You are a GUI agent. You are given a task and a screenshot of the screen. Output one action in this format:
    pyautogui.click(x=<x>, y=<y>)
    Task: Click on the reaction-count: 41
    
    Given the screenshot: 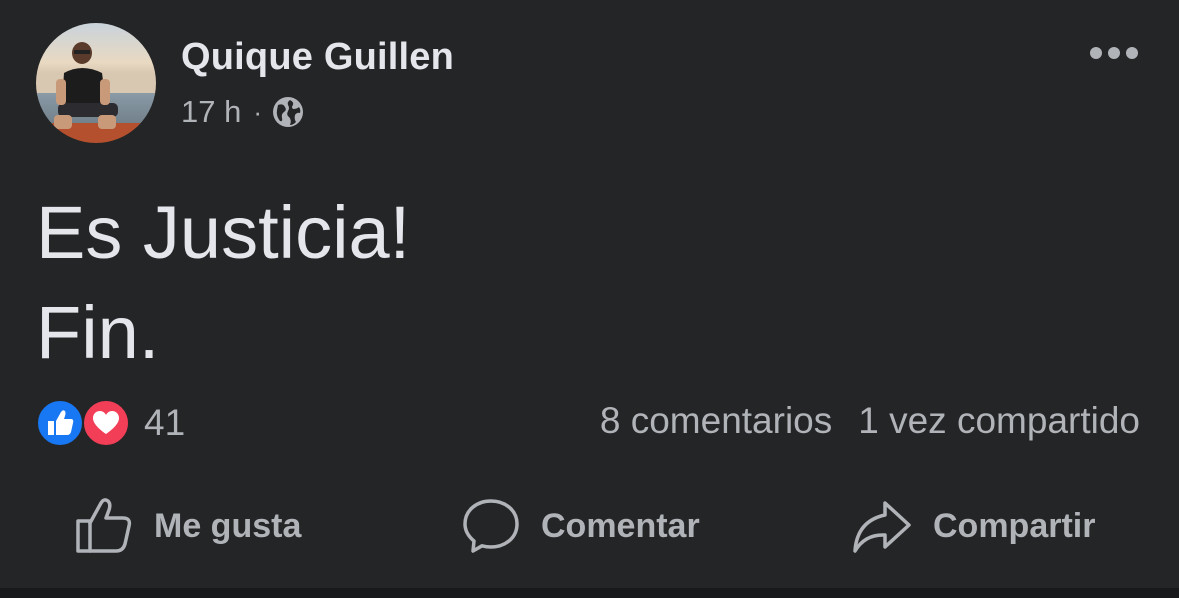 What is the action you would take?
    pyautogui.click(x=165, y=422)
    